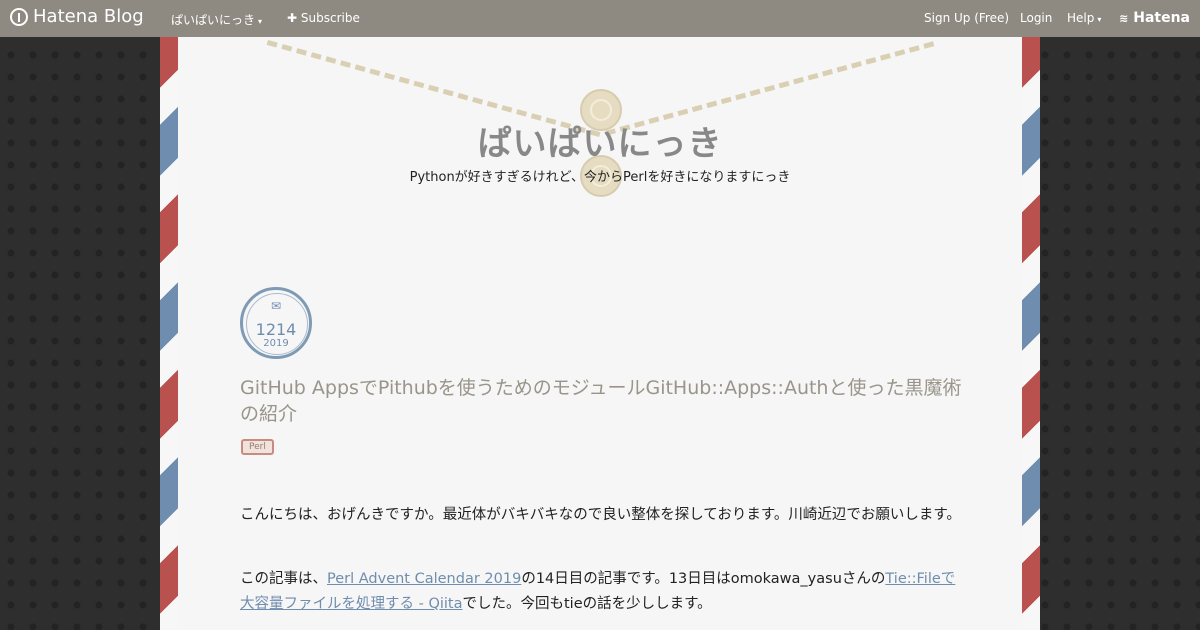 This screenshot has width=1200, height=630. I want to click on paragraph-text: この記事は、, so click(283, 579).